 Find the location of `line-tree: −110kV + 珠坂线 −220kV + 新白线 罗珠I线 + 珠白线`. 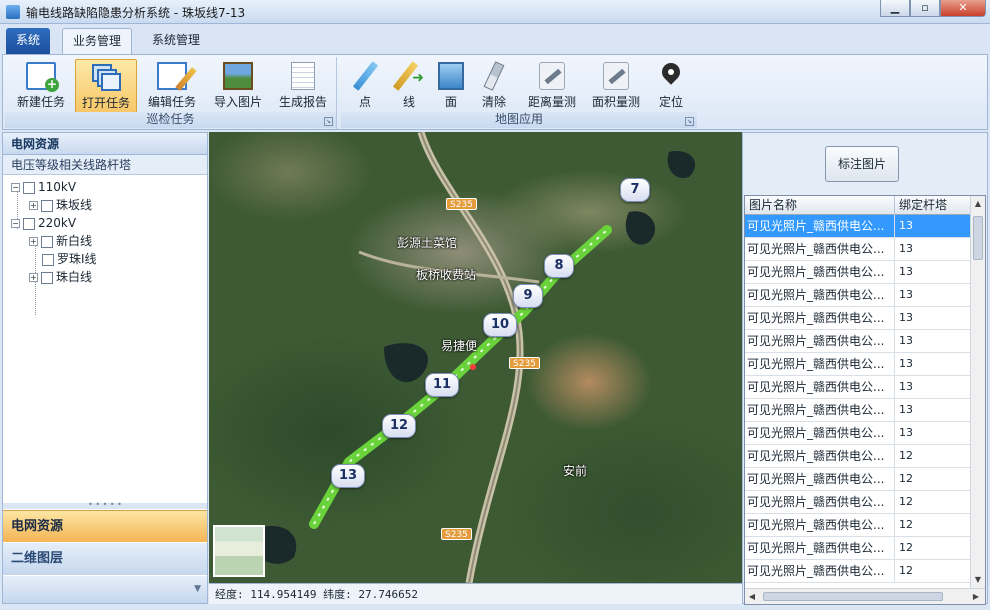

line-tree: −110kV + 珠坂线 −220kV + 新白线 罗珠I线 + 珠白线 is located at coordinates (105, 340).